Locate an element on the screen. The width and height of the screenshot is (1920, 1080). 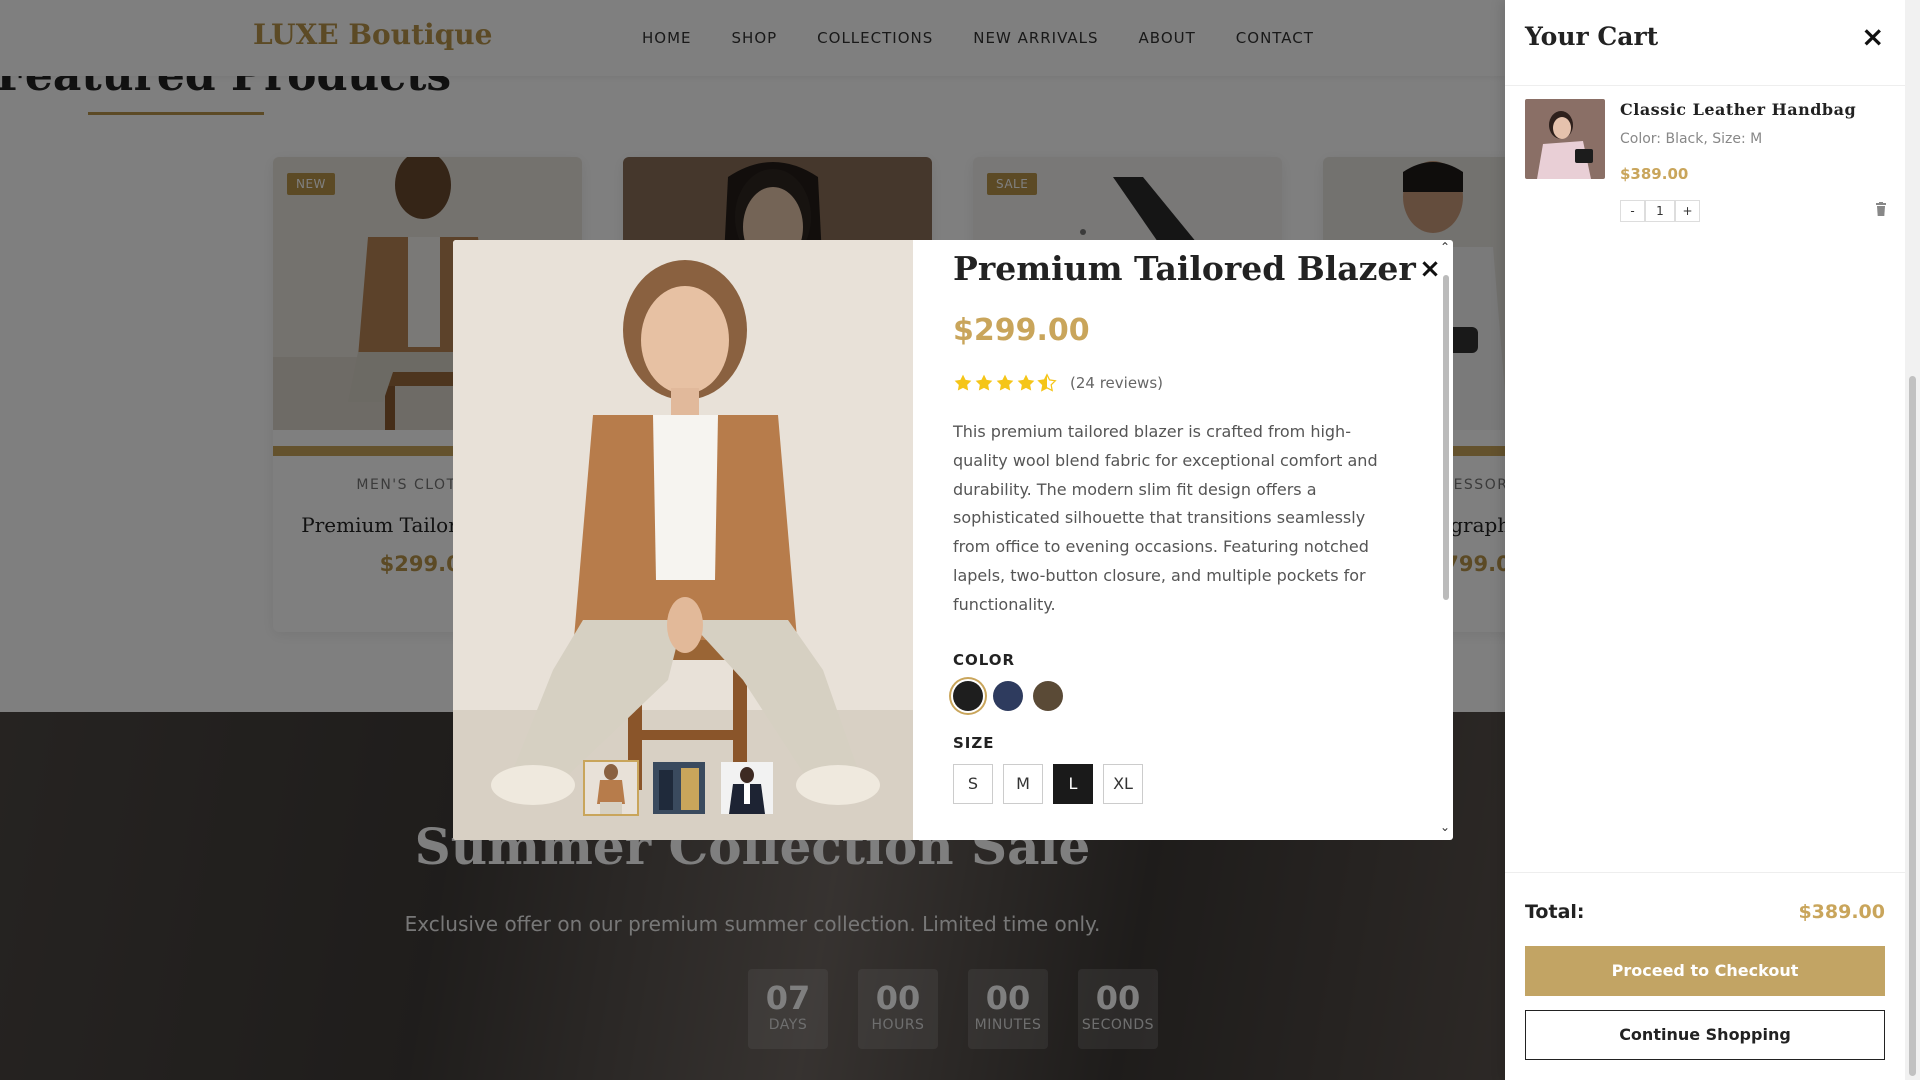
page-scrollbar is located at coordinates (1912, 540).